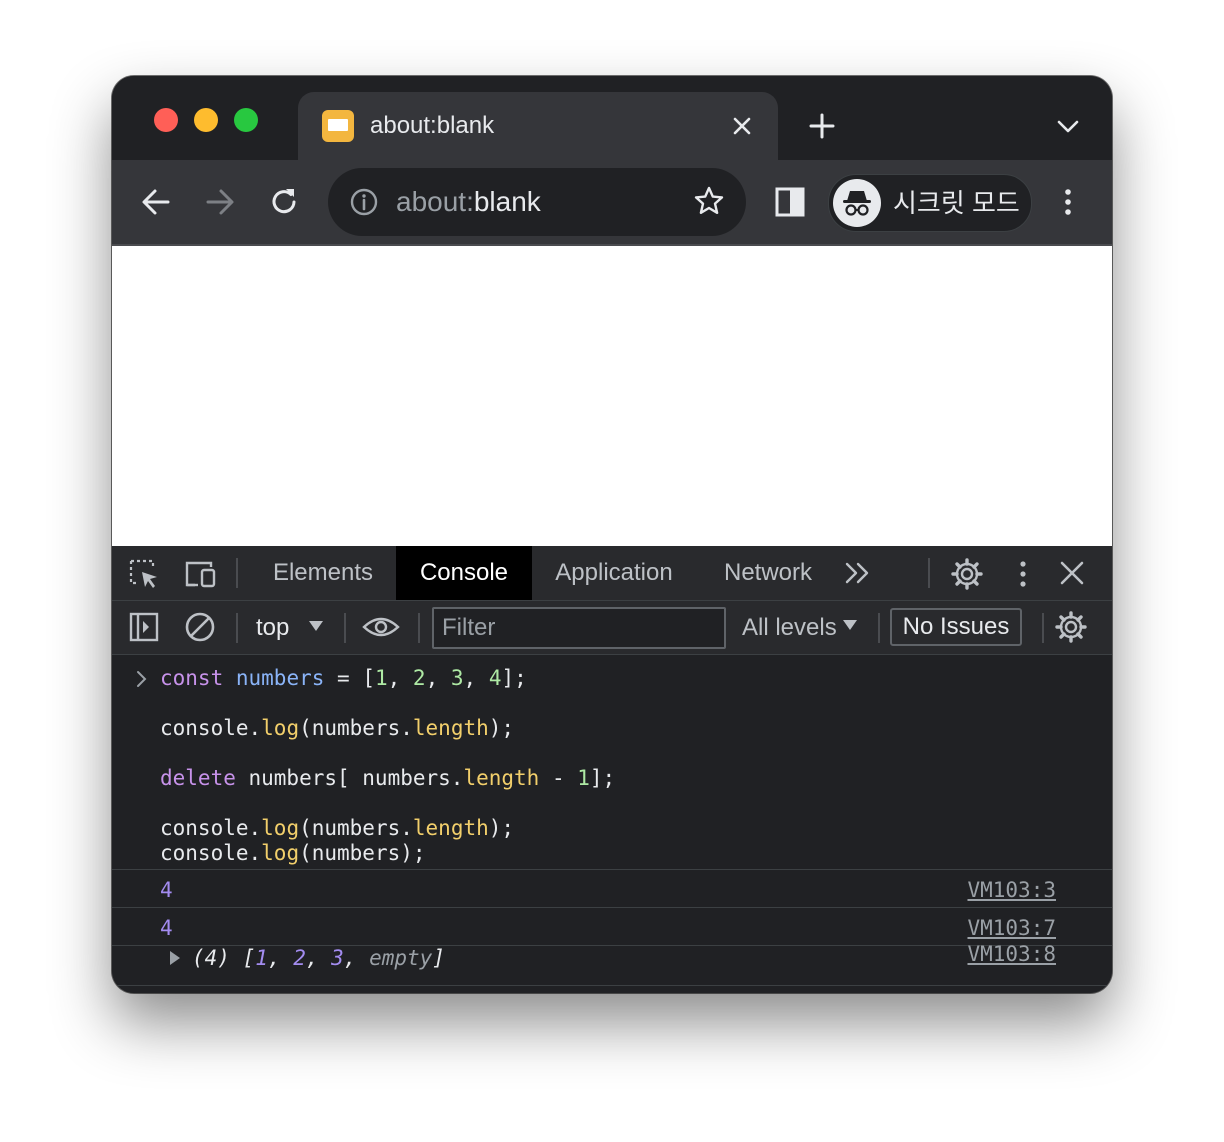 The height and width of the screenshot is (1142, 1224). What do you see at coordinates (201, 574) in the screenshot?
I see `device-toolbar-icon` at bounding box center [201, 574].